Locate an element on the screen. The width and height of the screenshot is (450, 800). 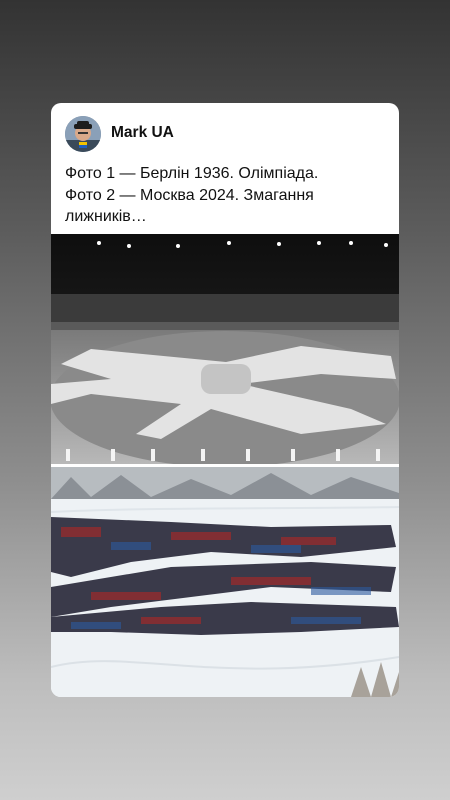
post-header: Mark UA is located at coordinates (225, 133).